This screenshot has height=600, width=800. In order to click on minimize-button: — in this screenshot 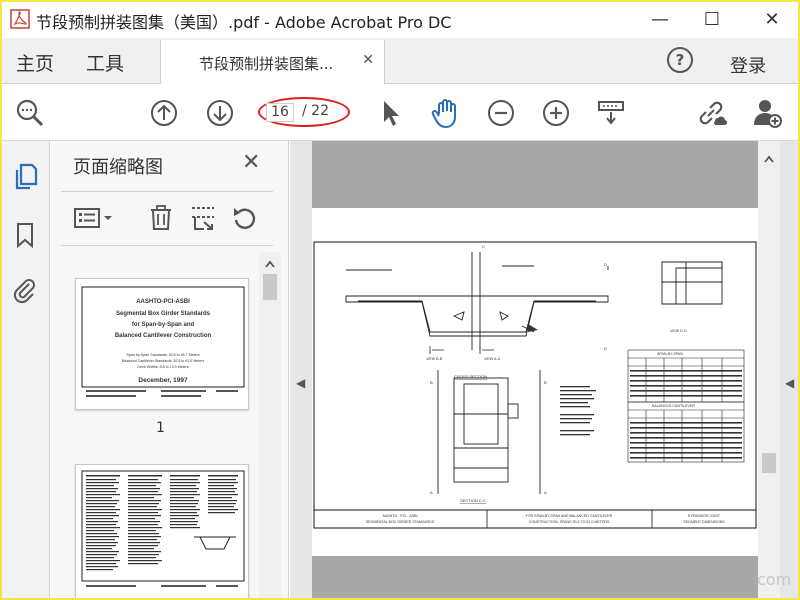, I will do `click(660, 19)`.